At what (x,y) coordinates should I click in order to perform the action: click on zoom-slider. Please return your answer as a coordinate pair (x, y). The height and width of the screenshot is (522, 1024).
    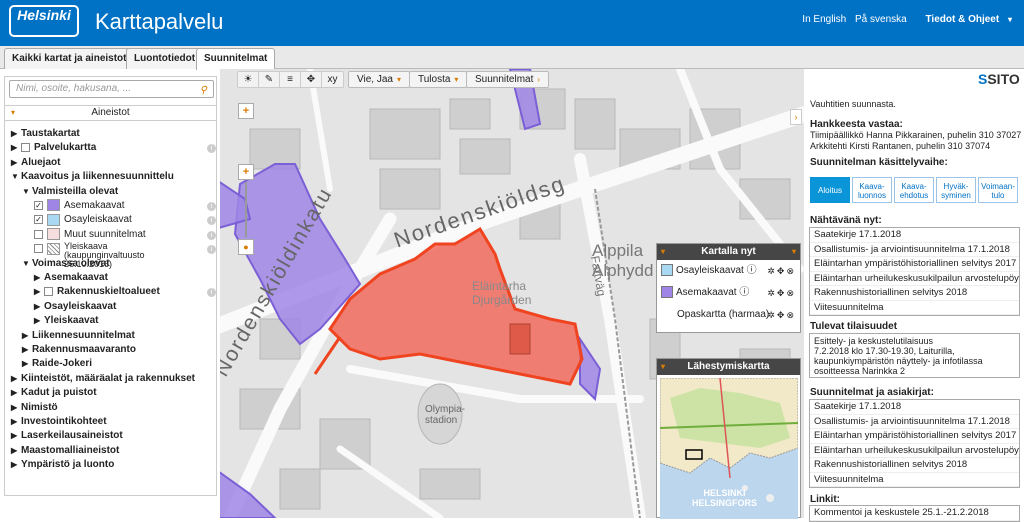
    Looking at the image, I should click on (246, 209).